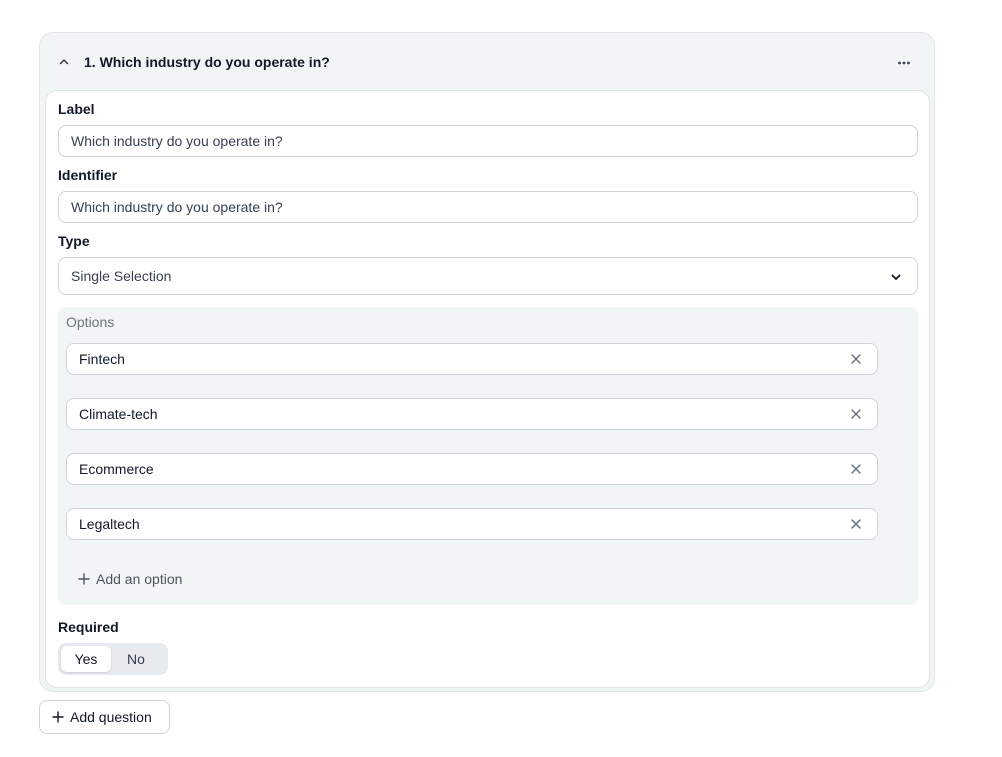 The width and height of the screenshot is (1002, 757). What do you see at coordinates (488, 207) in the screenshot?
I see `identifier-input` at bounding box center [488, 207].